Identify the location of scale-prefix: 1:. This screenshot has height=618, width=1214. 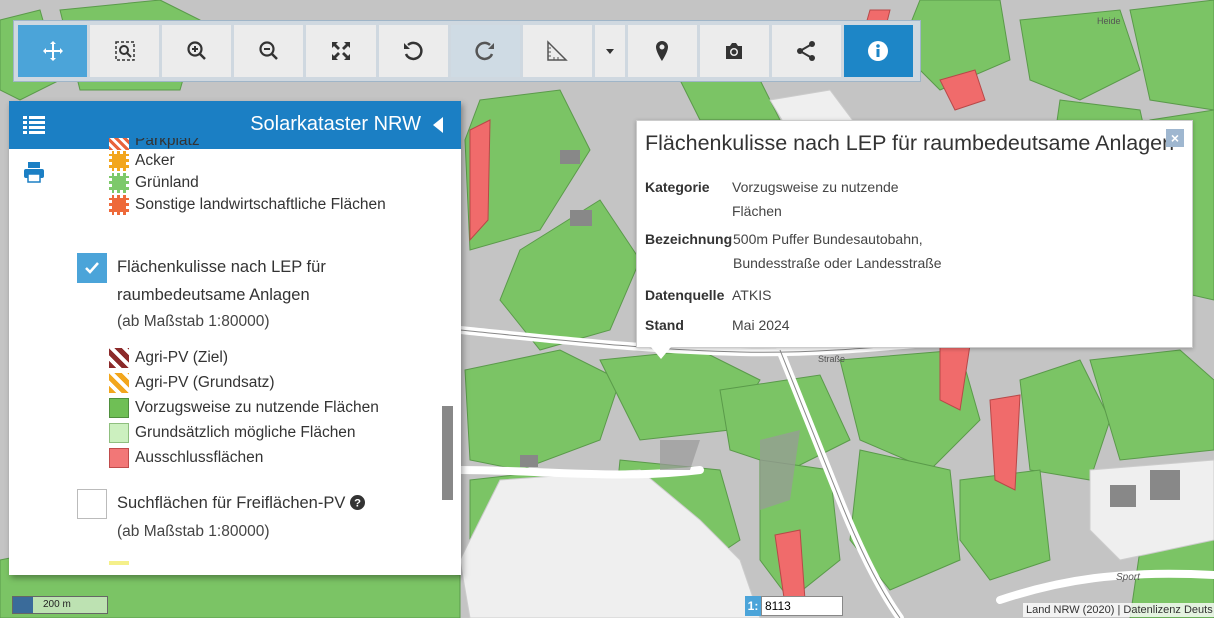
(753, 606).